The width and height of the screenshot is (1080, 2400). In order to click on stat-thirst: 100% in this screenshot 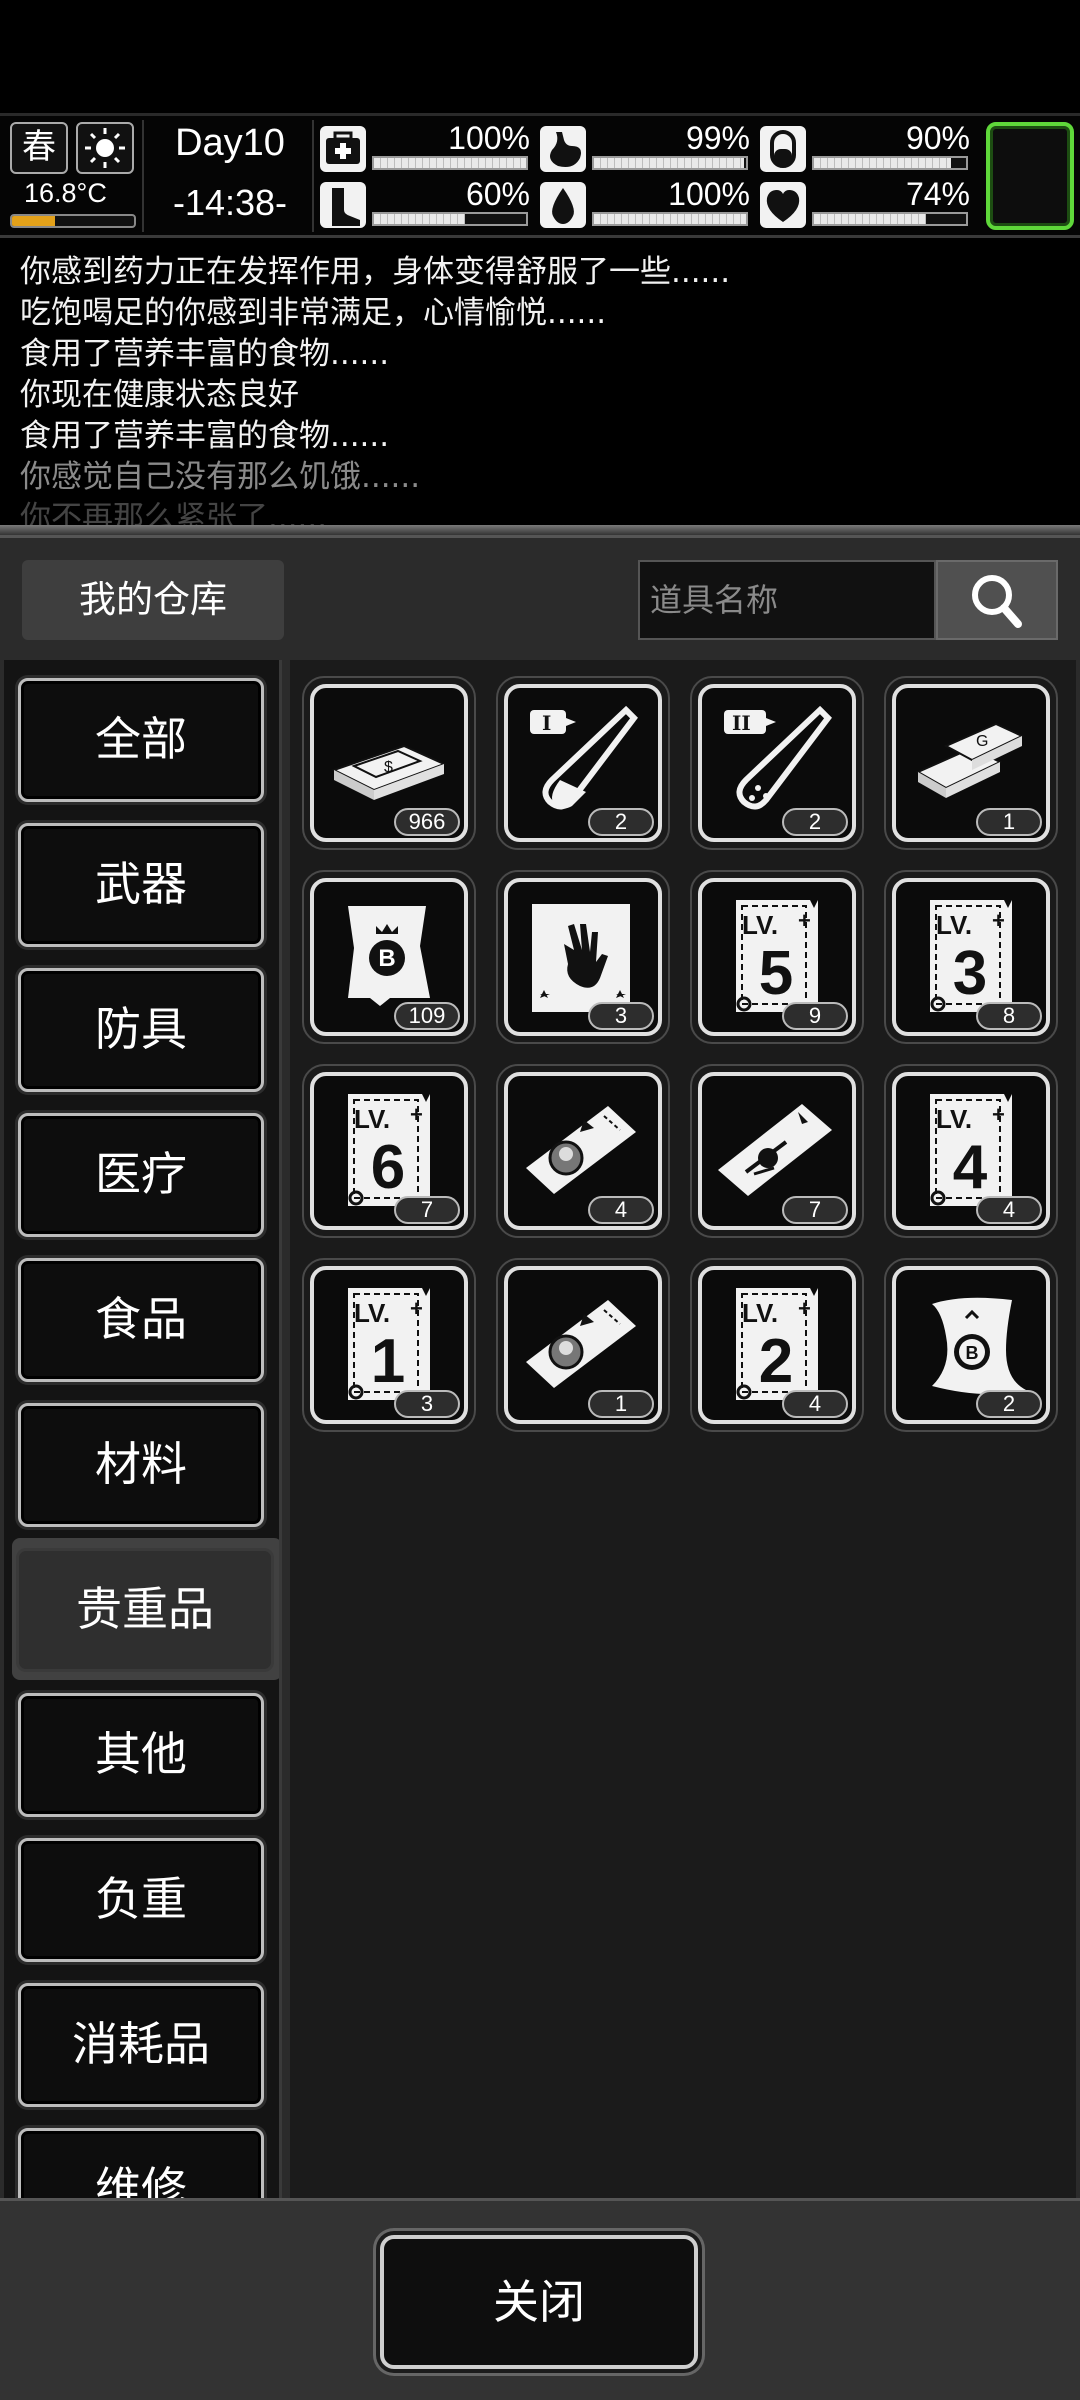, I will do `click(645, 205)`.